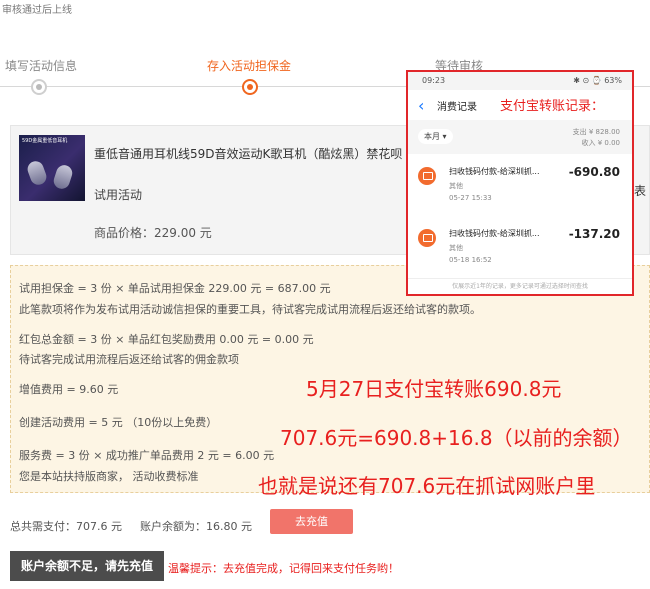 The width and height of the screenshot is (650, 589). What do you see at coordinates (118, 195) in the screenshot?
I see `product-type: 试用活动` at bounding box center [118, 195].